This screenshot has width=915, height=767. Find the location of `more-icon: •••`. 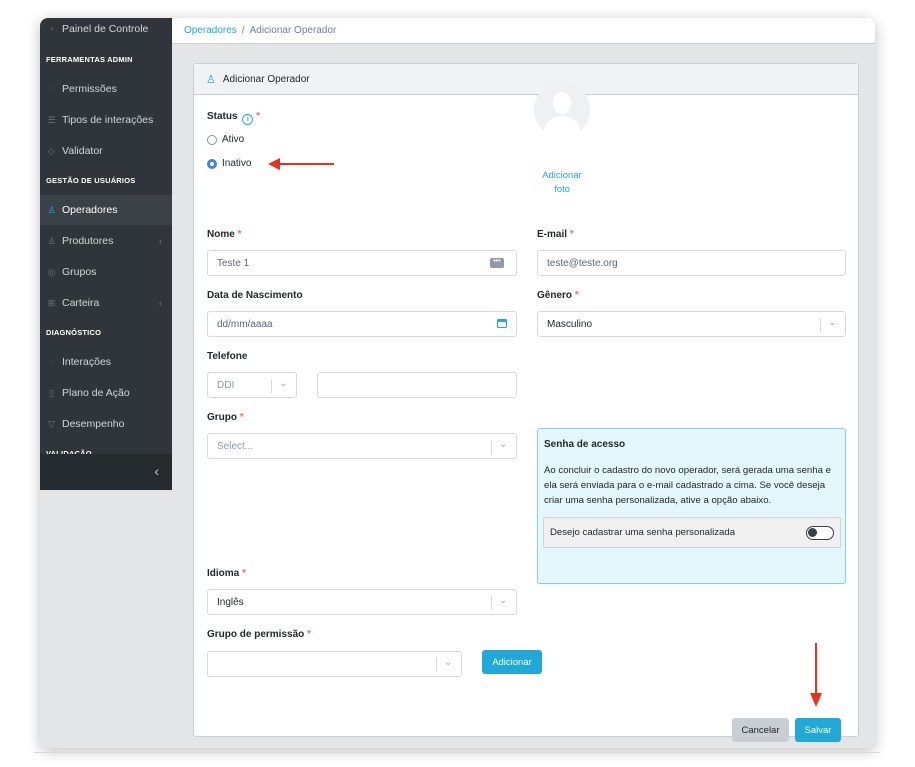

more-icon: ••• is located at coordinates (497, 263).